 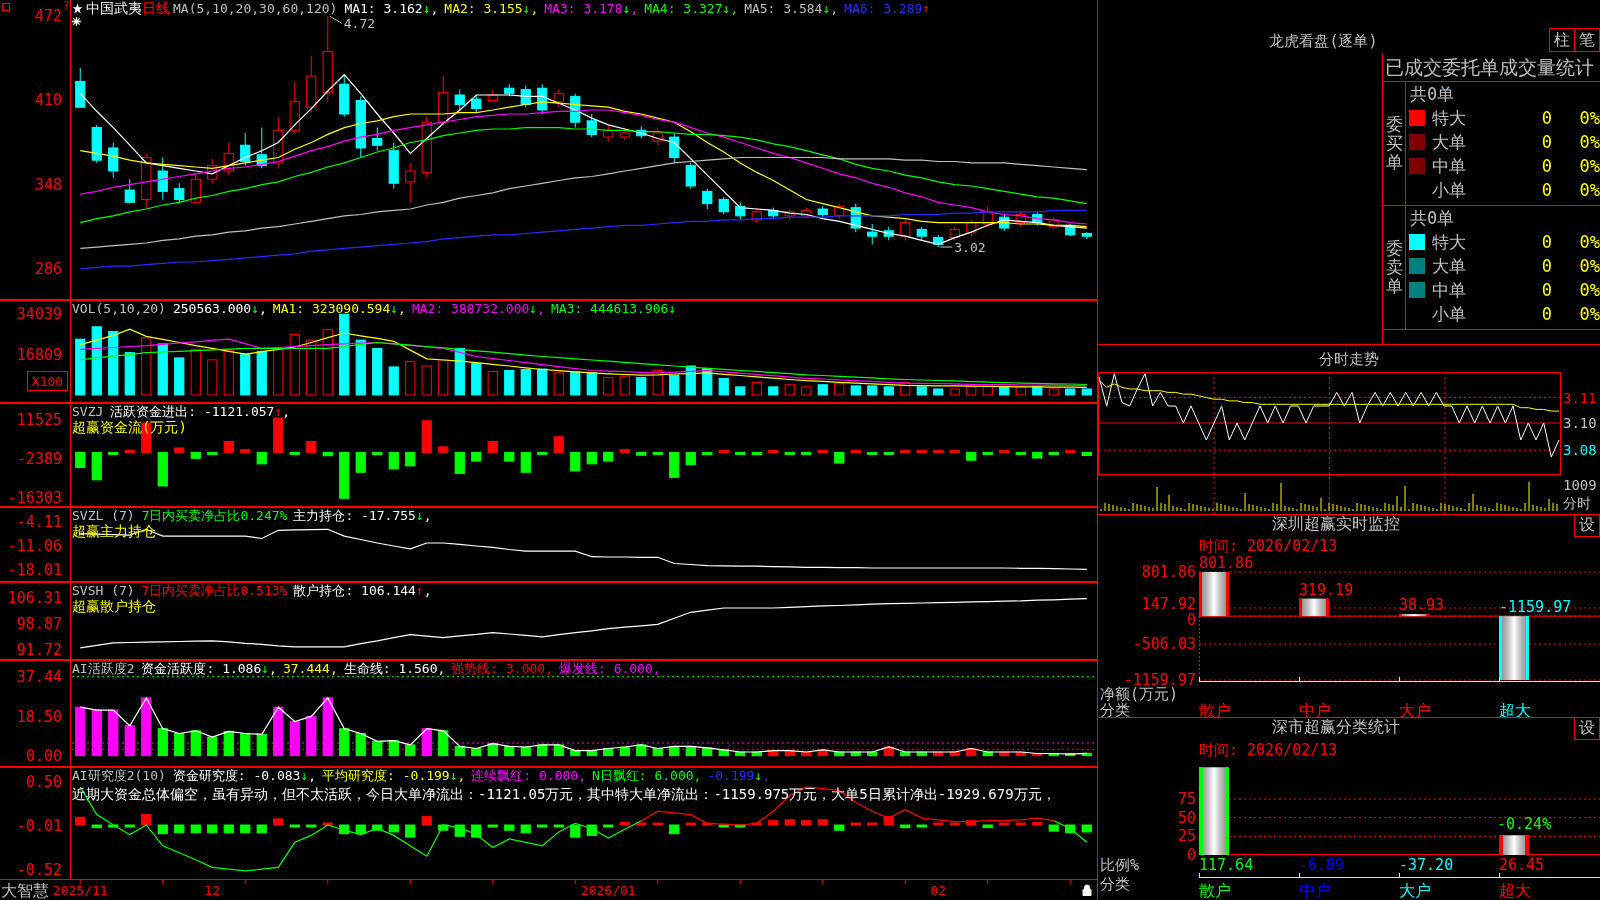 What do you see at coordinates (1422, 605) in the screenshot?
I see `value-label: 38.93` at bounding box center [1422, 605].